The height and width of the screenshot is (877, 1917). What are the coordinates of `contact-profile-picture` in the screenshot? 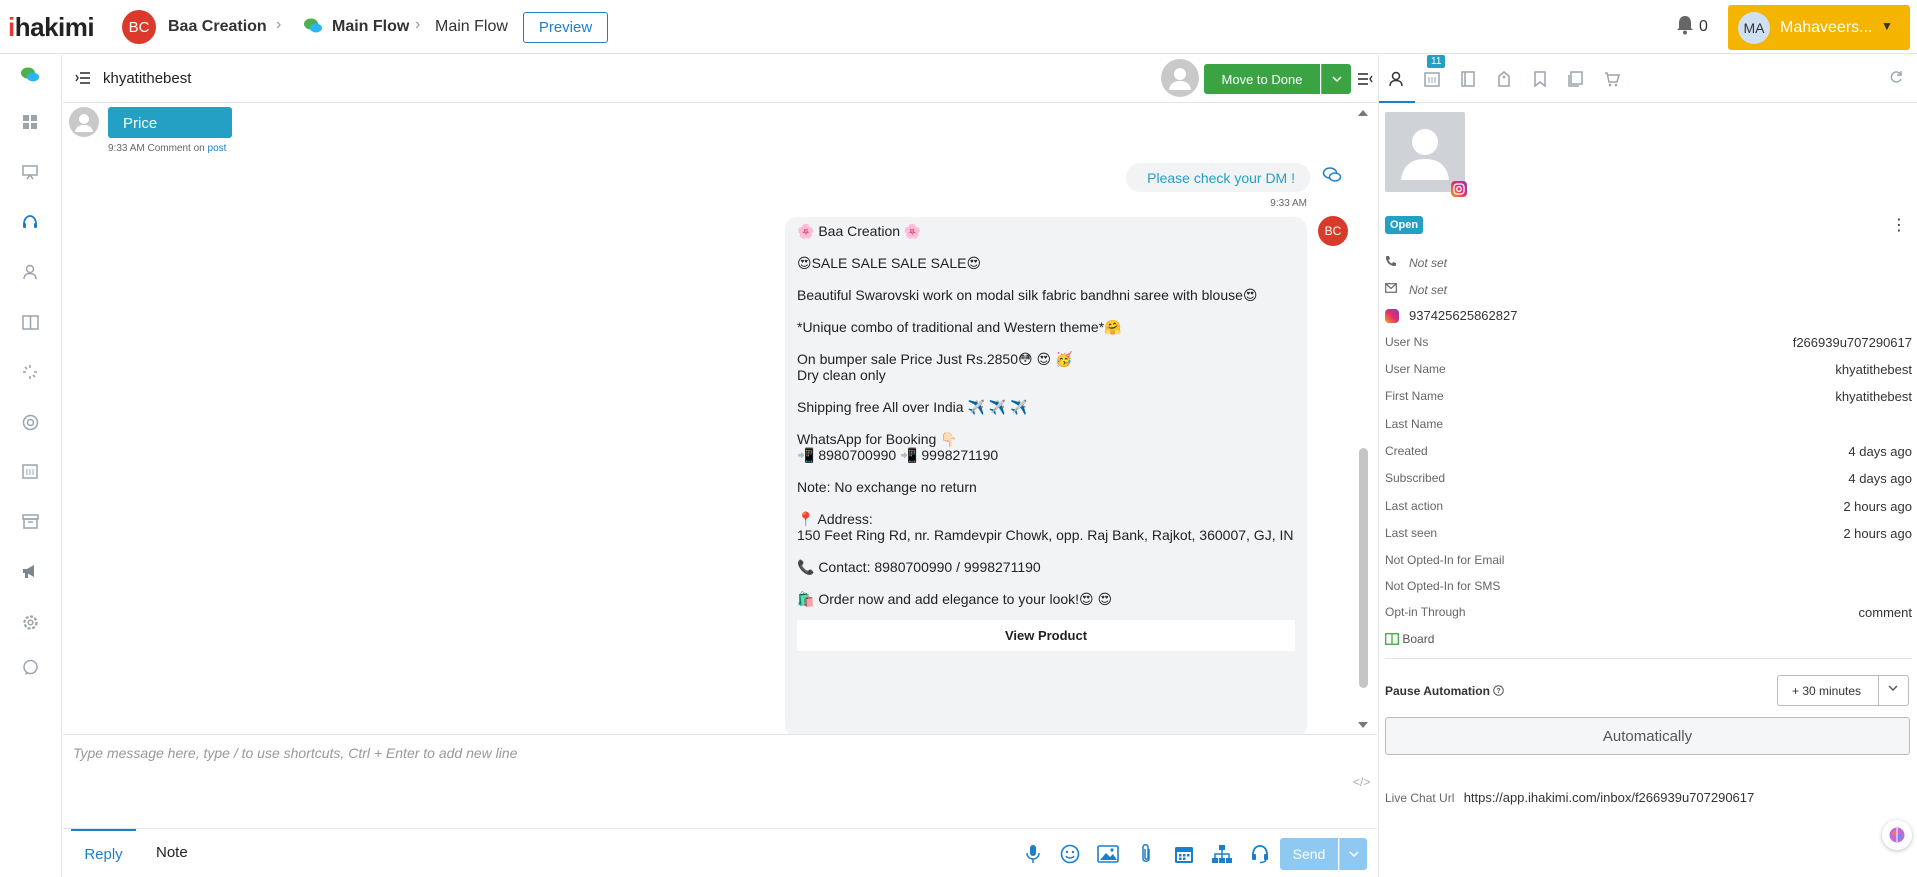 It's located at (1425, 152).